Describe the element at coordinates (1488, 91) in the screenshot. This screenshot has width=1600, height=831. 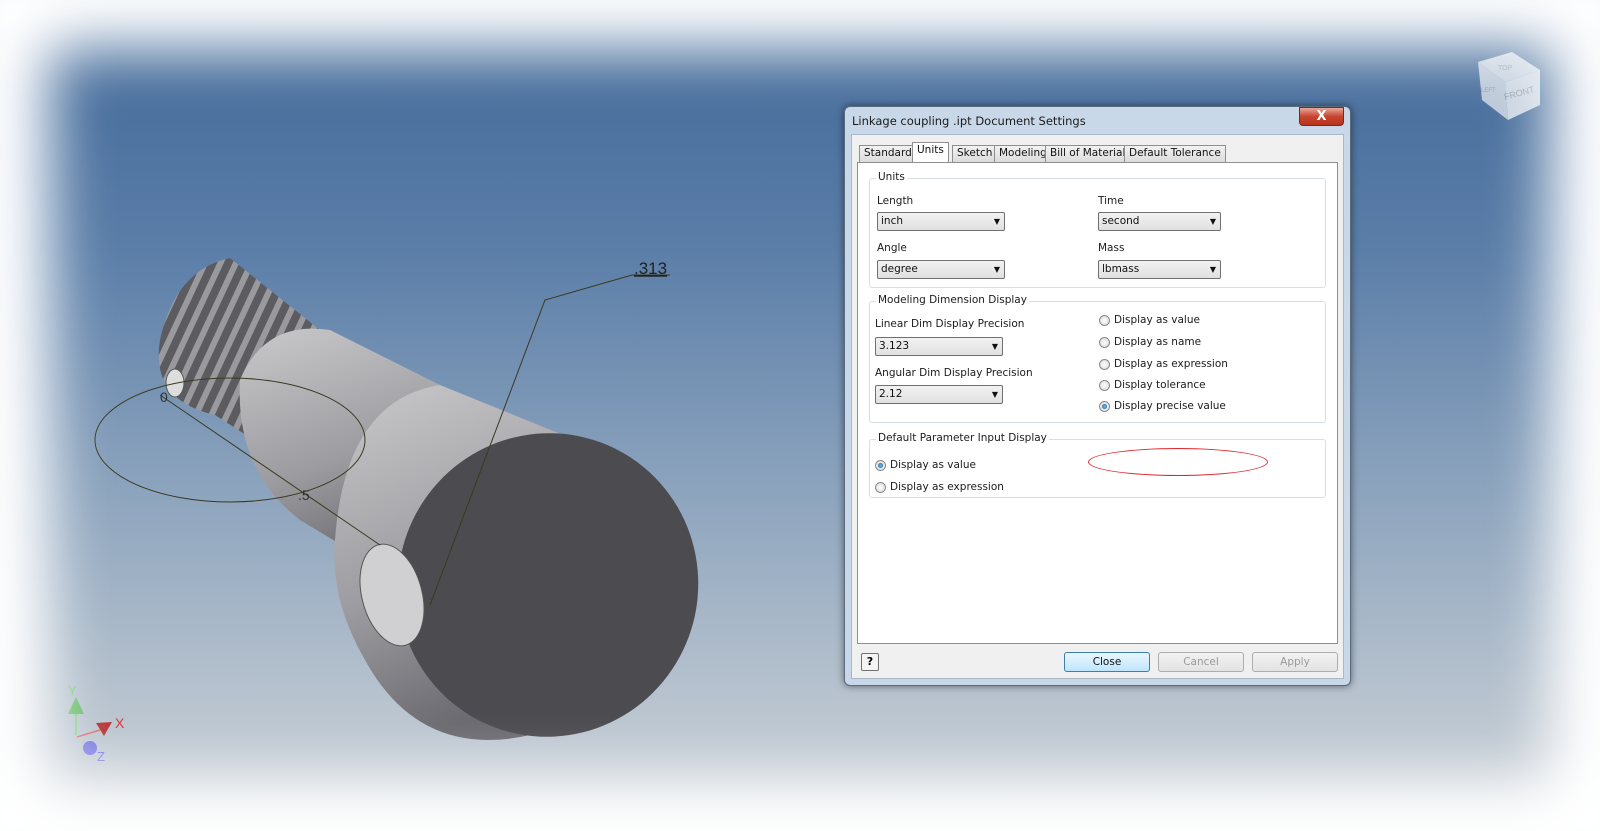
I see `viewcube-left: LEFT` at that location.